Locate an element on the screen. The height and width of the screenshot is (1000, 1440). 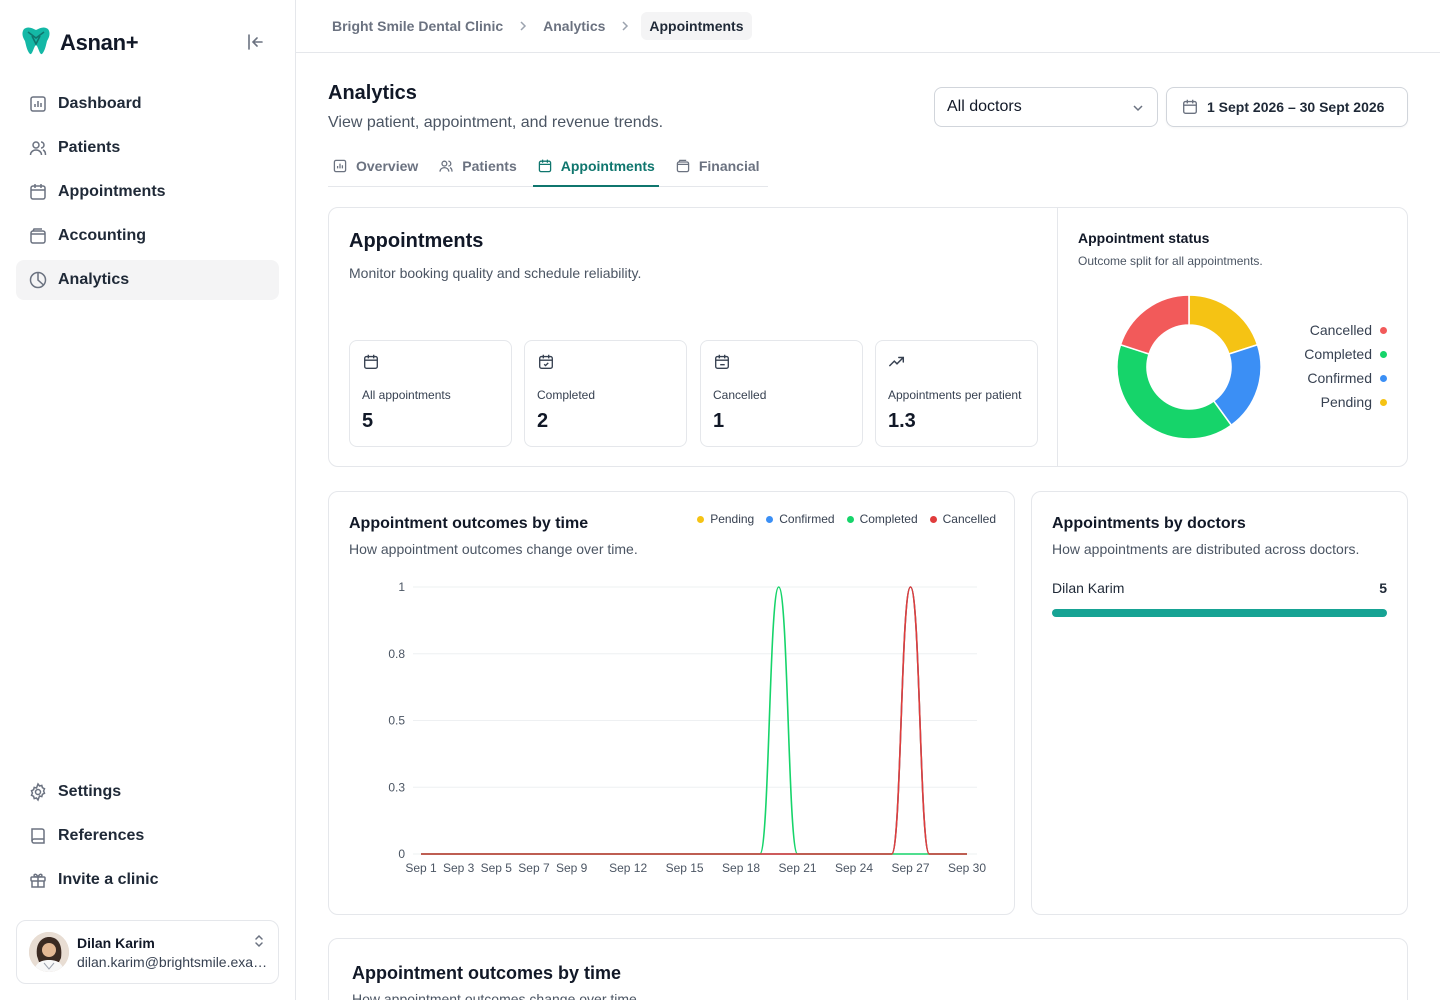
status-title: Appointment status is located at coordinates (1144, 238).